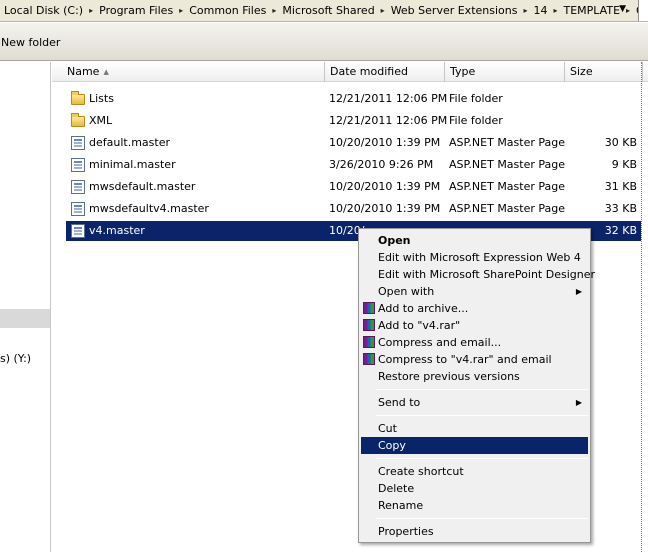 The height and width of the screenshot is (552, 648). I want to click on nav-selected-item, so click(25, 318).